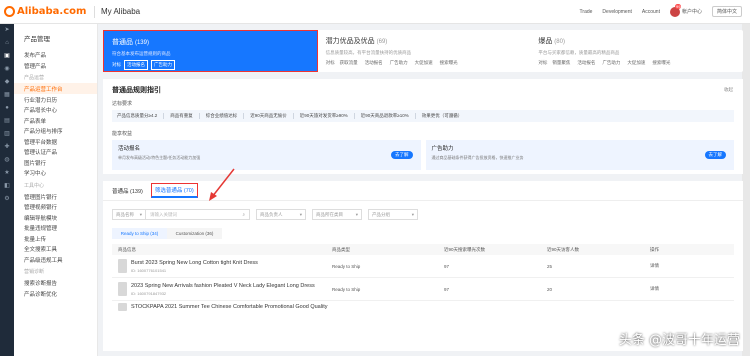  Describe the element at coordinates (55, 109) in the screenshot. I see `sidebar-item: 产品增长中心` at that location.